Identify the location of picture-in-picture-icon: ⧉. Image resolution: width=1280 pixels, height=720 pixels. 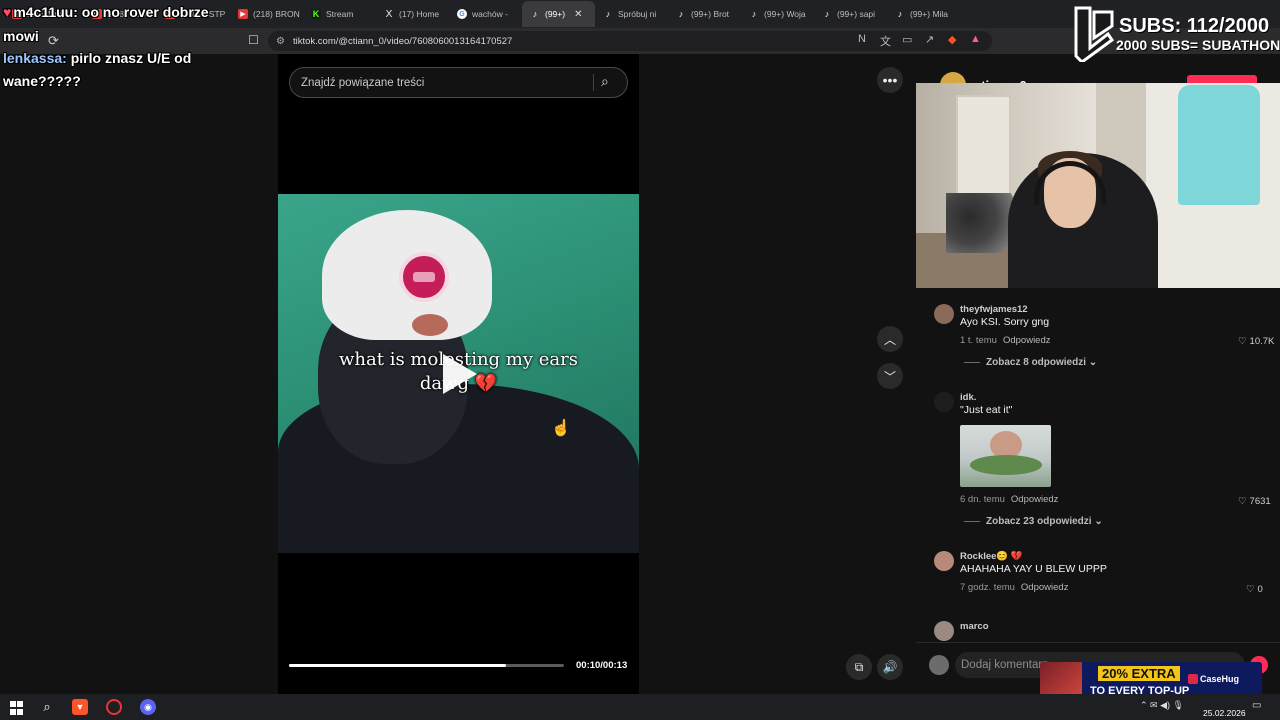
(859, 666).